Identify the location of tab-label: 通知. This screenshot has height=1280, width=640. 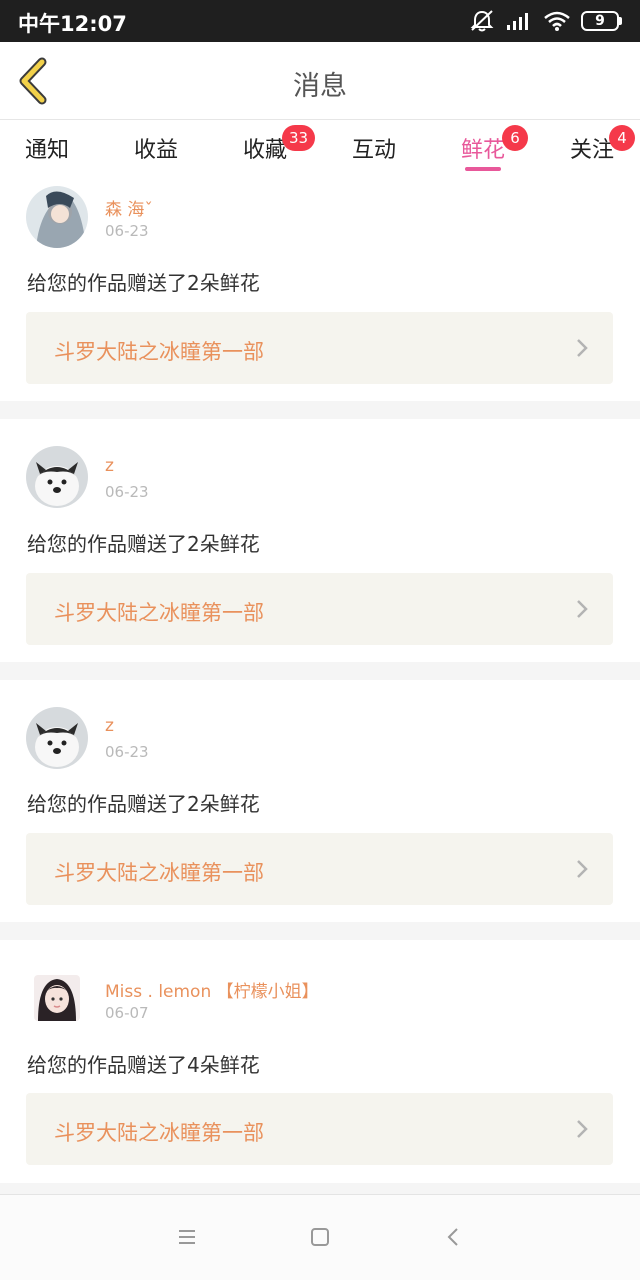
(46, 150).